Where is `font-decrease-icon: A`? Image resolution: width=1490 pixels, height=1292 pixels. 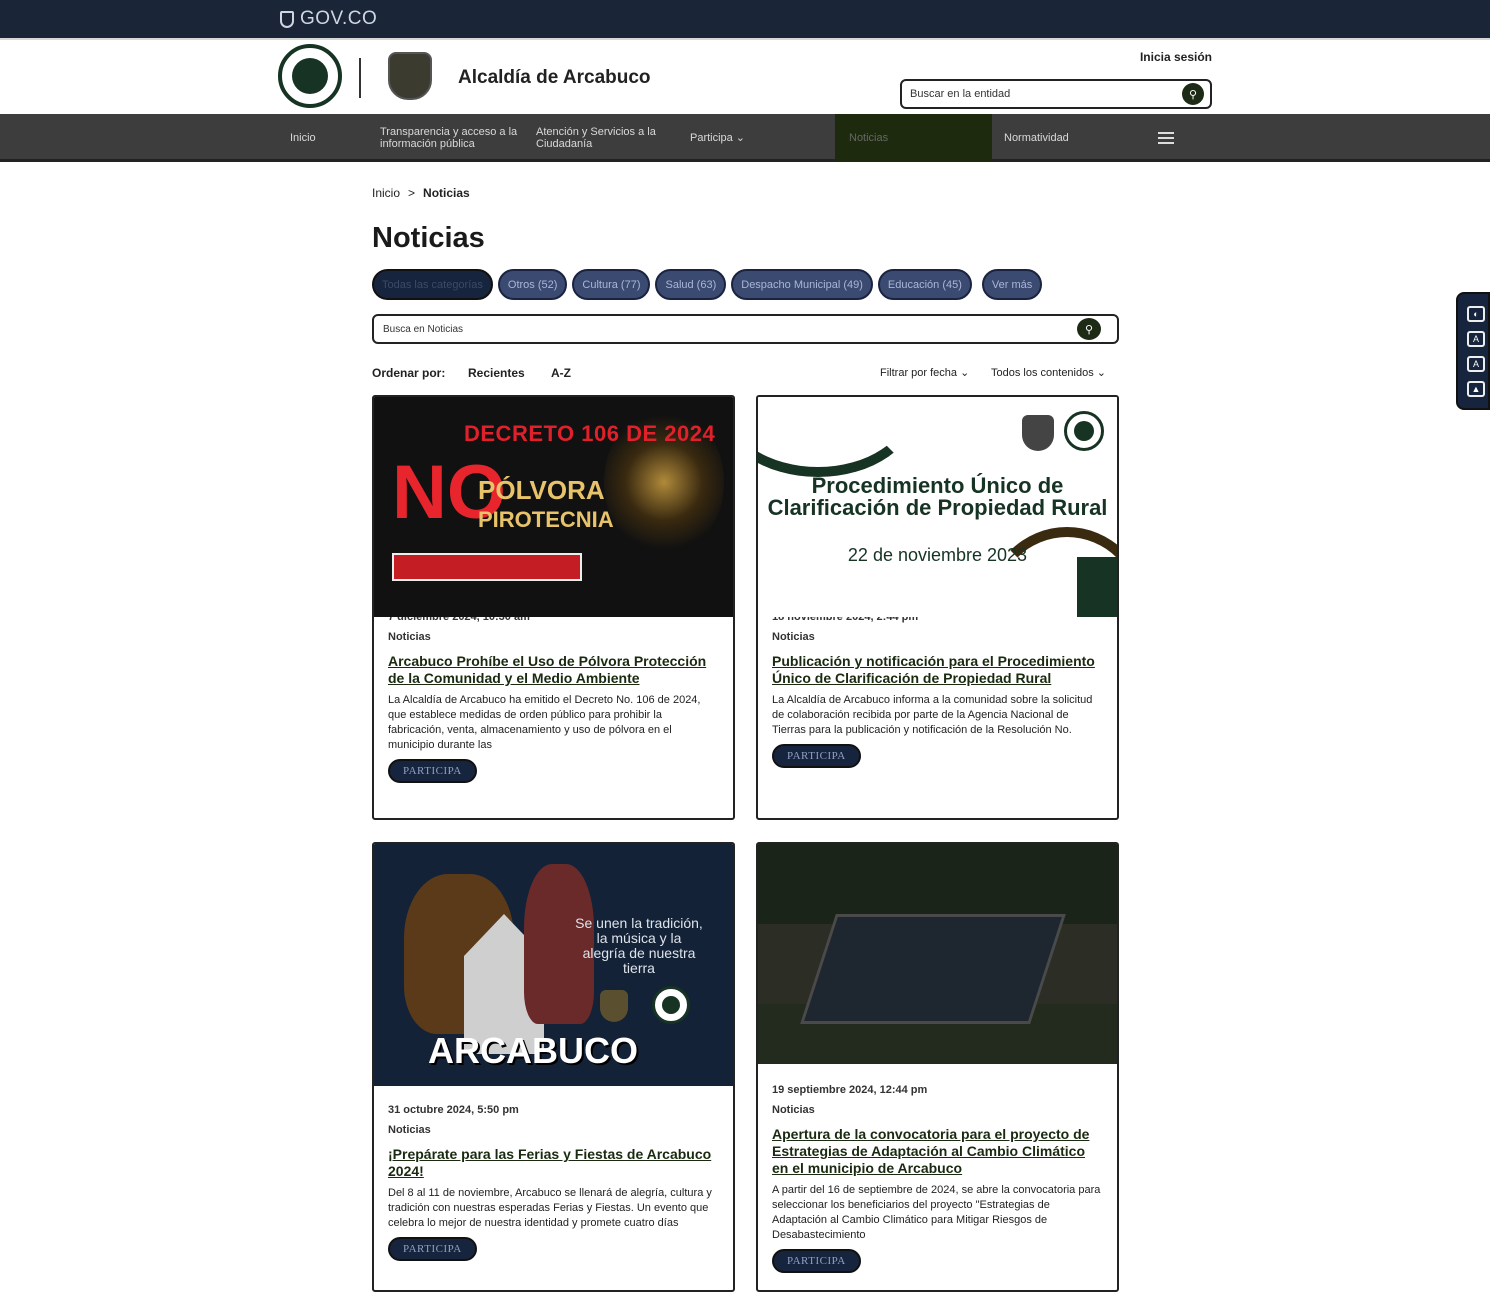 font-decrease-icon: A is located at coordinates (1476, 364).